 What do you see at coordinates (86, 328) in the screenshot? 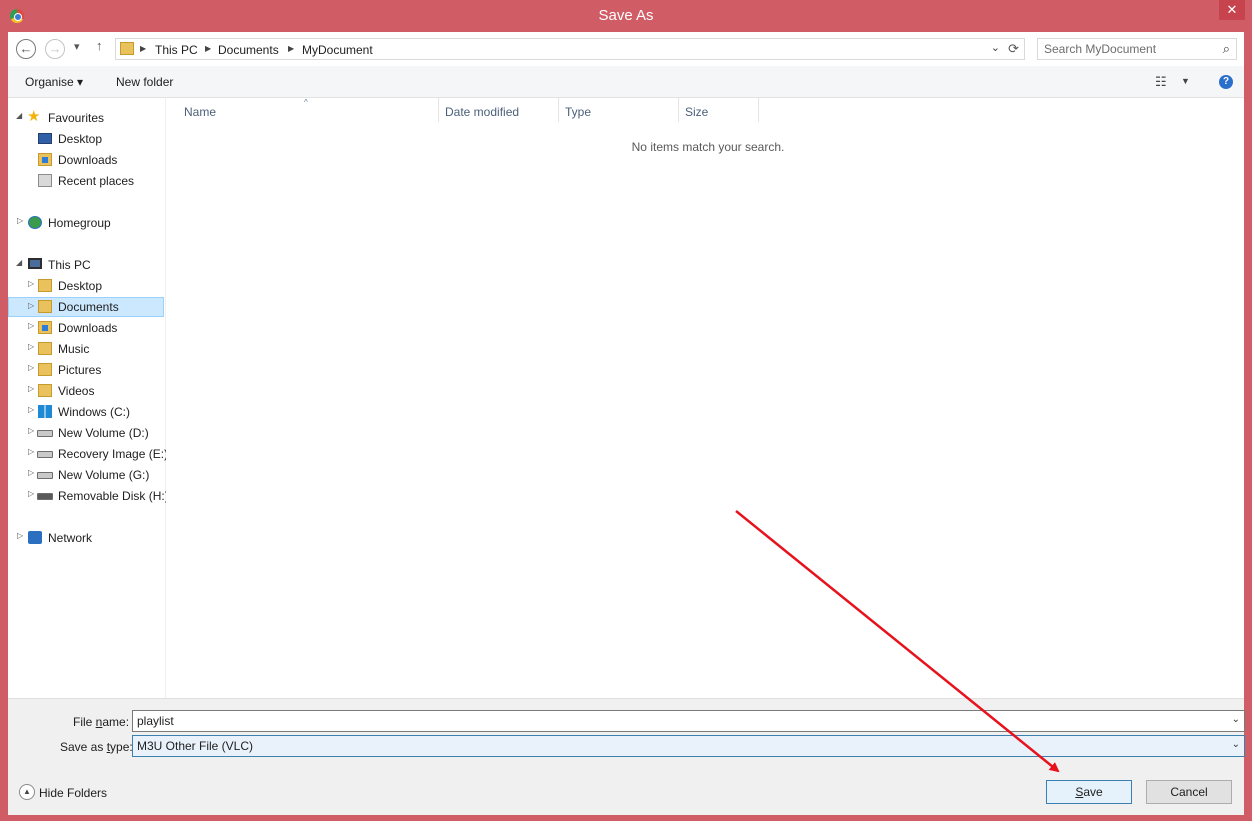
I see `nav-pc-downloads: ▷ Downloads` at bounding box center [86, 328].